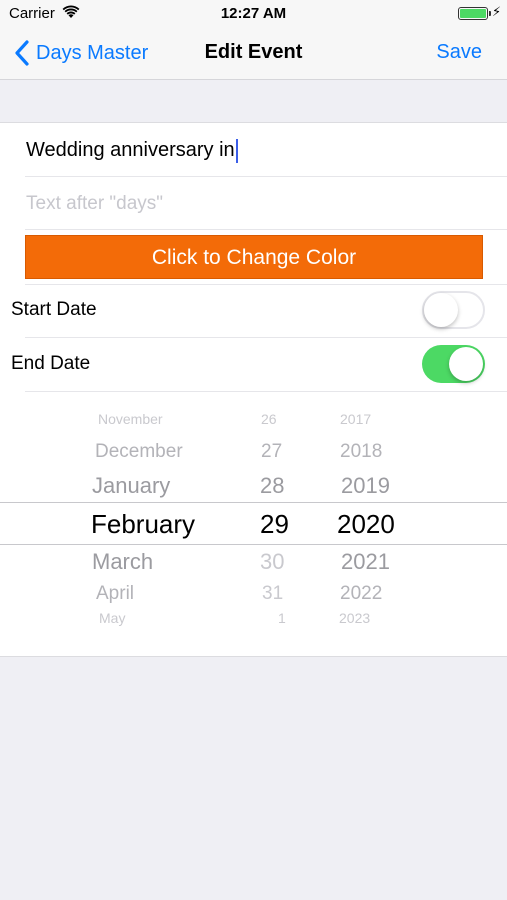 The width and height of the screenshot is (507, 900). Describe the element at coordinates (256, 150) in the screenshot. I see `event-title-input: Wedding anniversary in` at that location.